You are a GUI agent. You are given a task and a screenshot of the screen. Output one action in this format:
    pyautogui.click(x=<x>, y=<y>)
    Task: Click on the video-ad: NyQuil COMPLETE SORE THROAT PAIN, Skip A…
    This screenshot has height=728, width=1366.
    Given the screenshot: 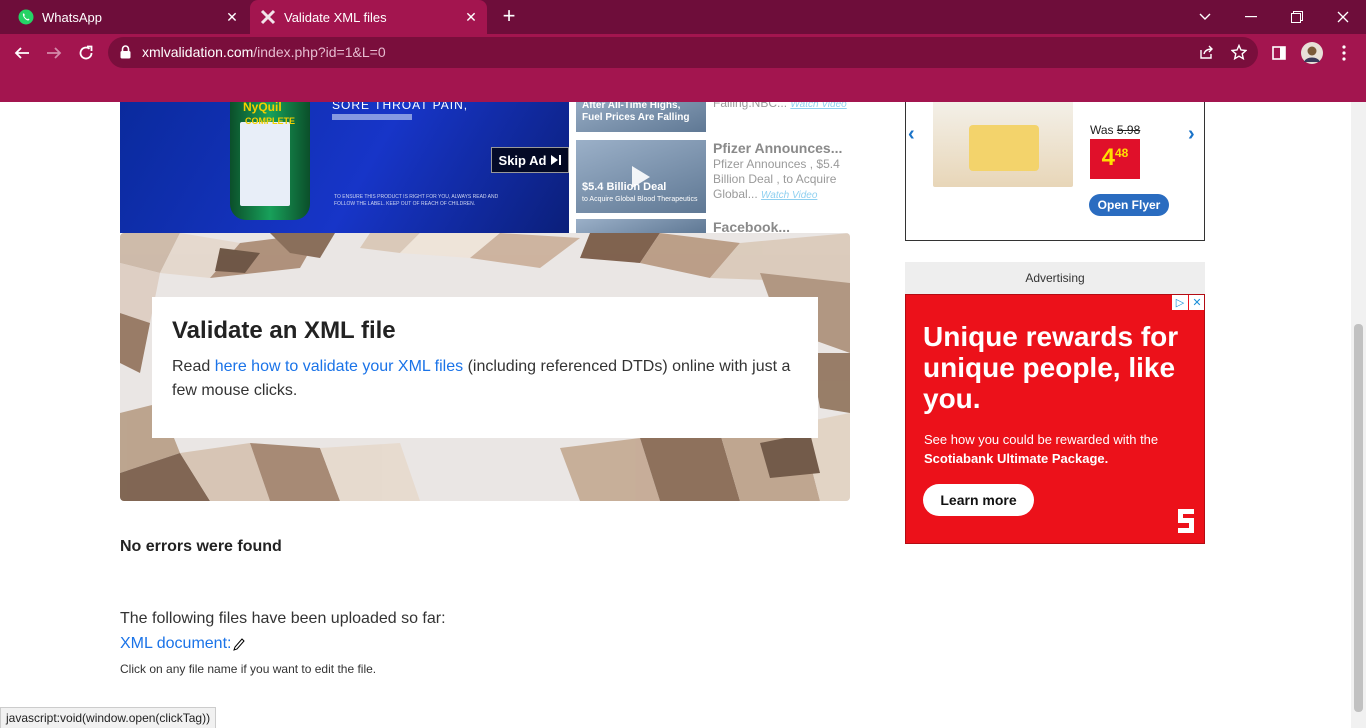 What is the action you would take?
    pyautogui.click(x=344, y=167)
    